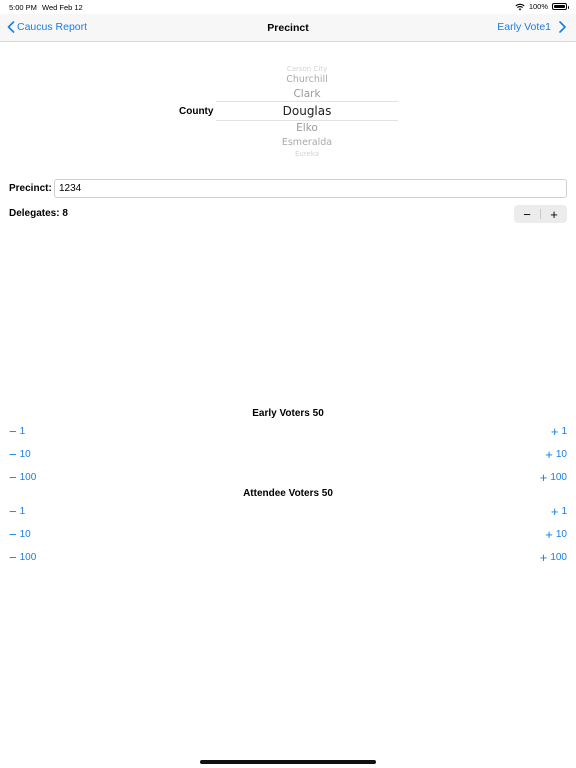 This screenshot has width=576, height=768. I want to click on picker-selection-top-line, so click(307, 101).